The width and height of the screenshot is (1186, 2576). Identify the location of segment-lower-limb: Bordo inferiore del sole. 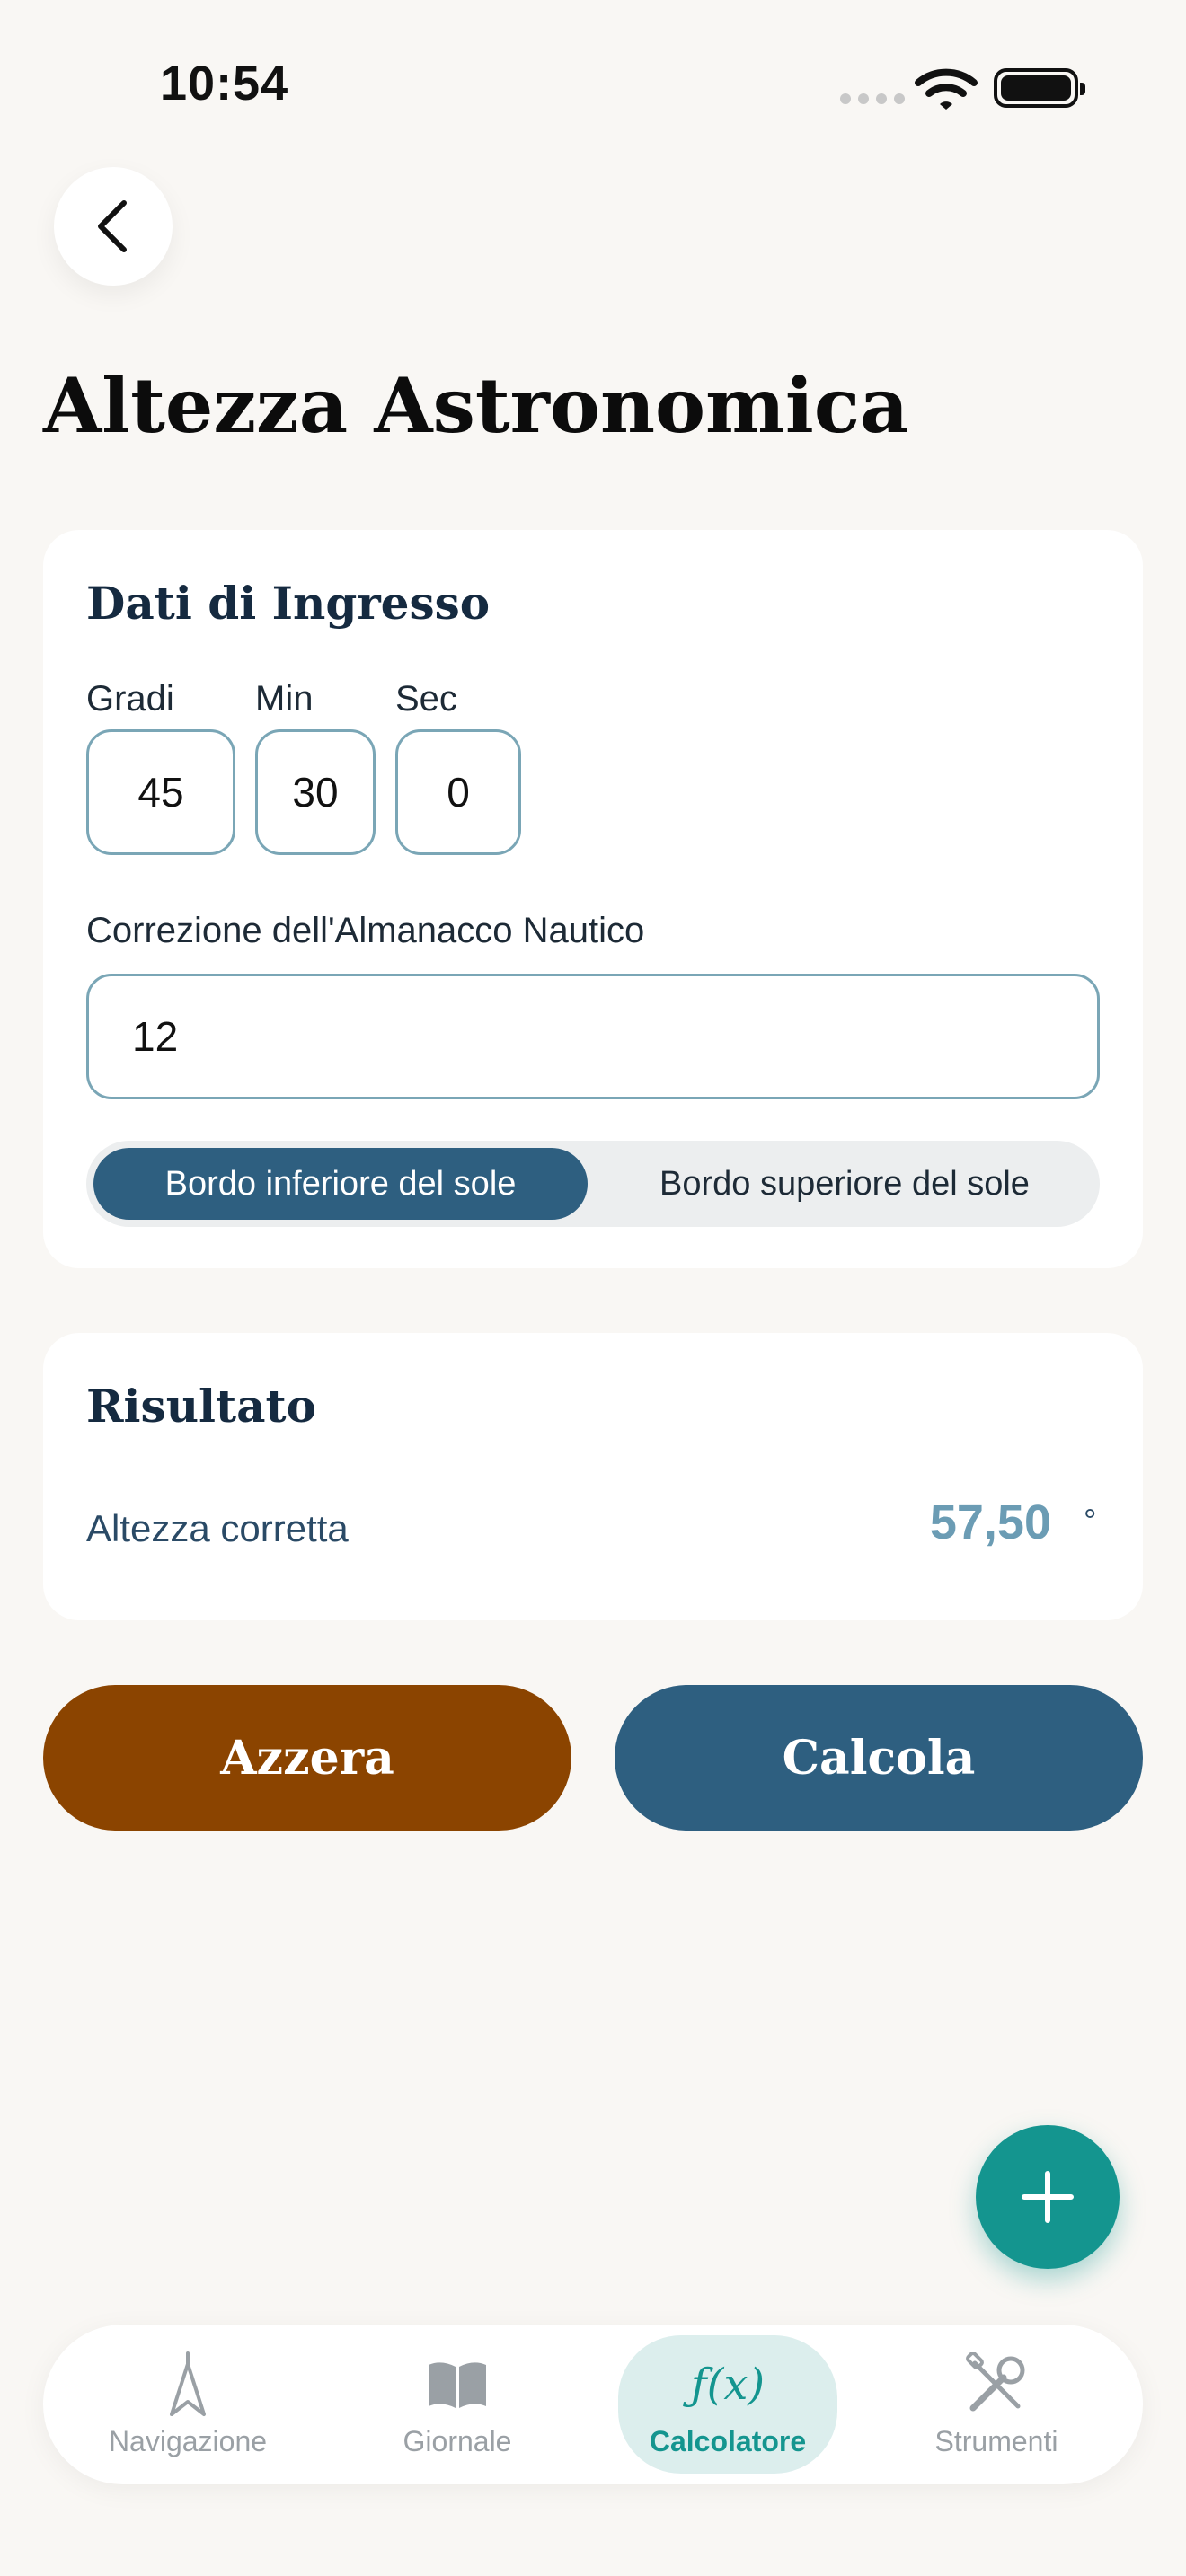
(340, 1184).